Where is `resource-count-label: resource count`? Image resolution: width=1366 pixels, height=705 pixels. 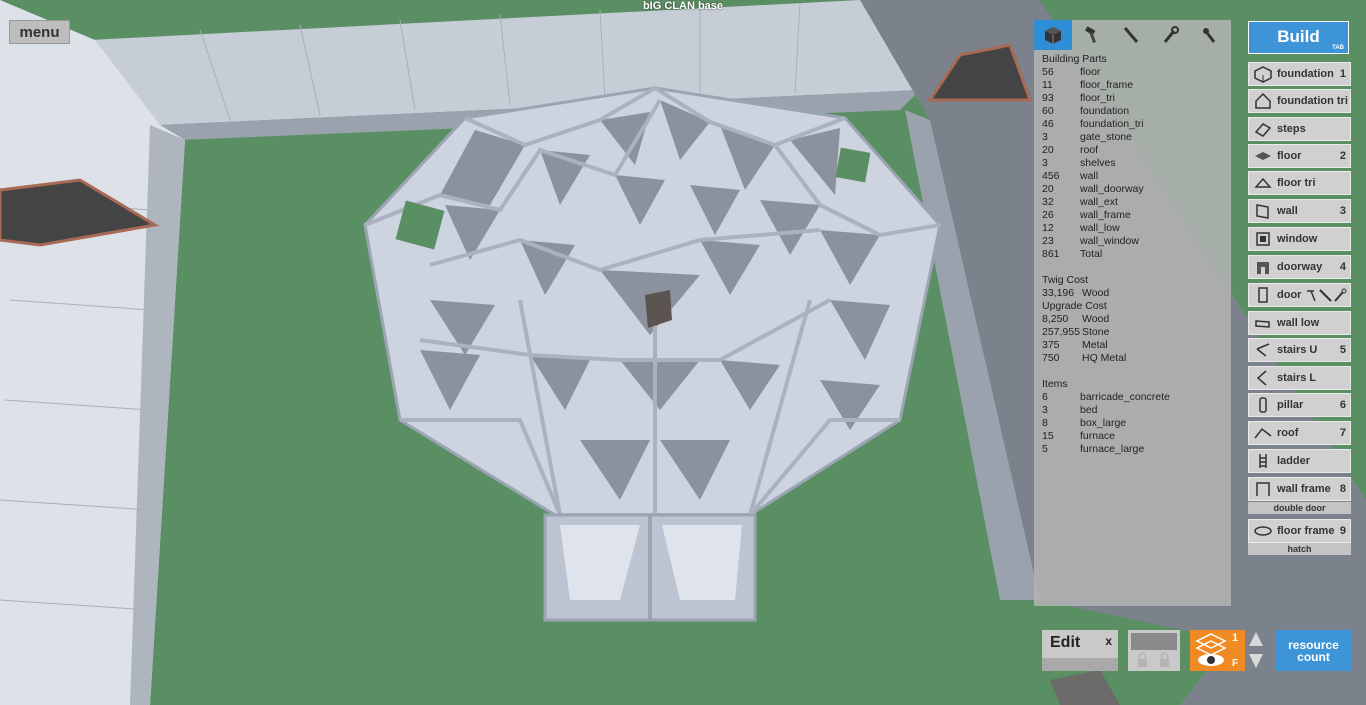 resource-count-label: resource count is located at coordinates (1313, 650).